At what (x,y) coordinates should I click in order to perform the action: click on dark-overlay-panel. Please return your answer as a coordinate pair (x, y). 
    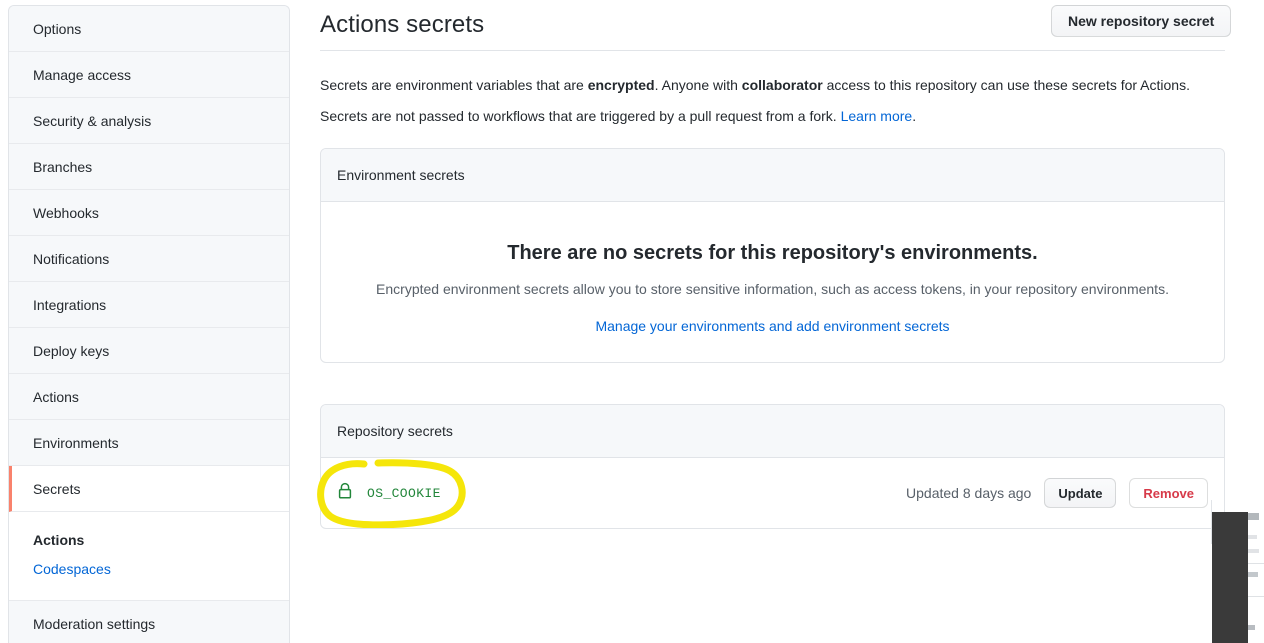
    Looking at the image, I should click on (1230, 577).